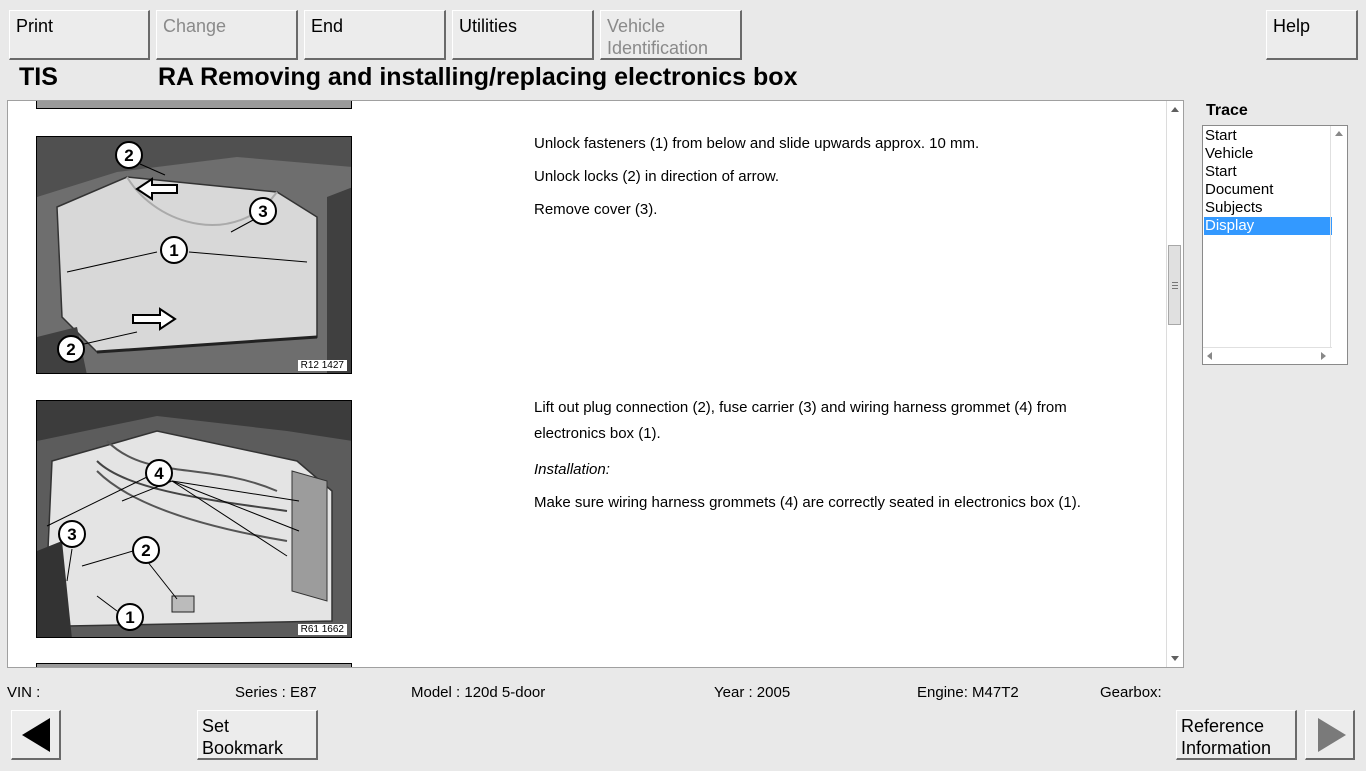 This screenshot has height=771, width=1366. I want to click on figure-electronics-box-wiring: 4 3 2 1 R61 1662, so click(194, 519).